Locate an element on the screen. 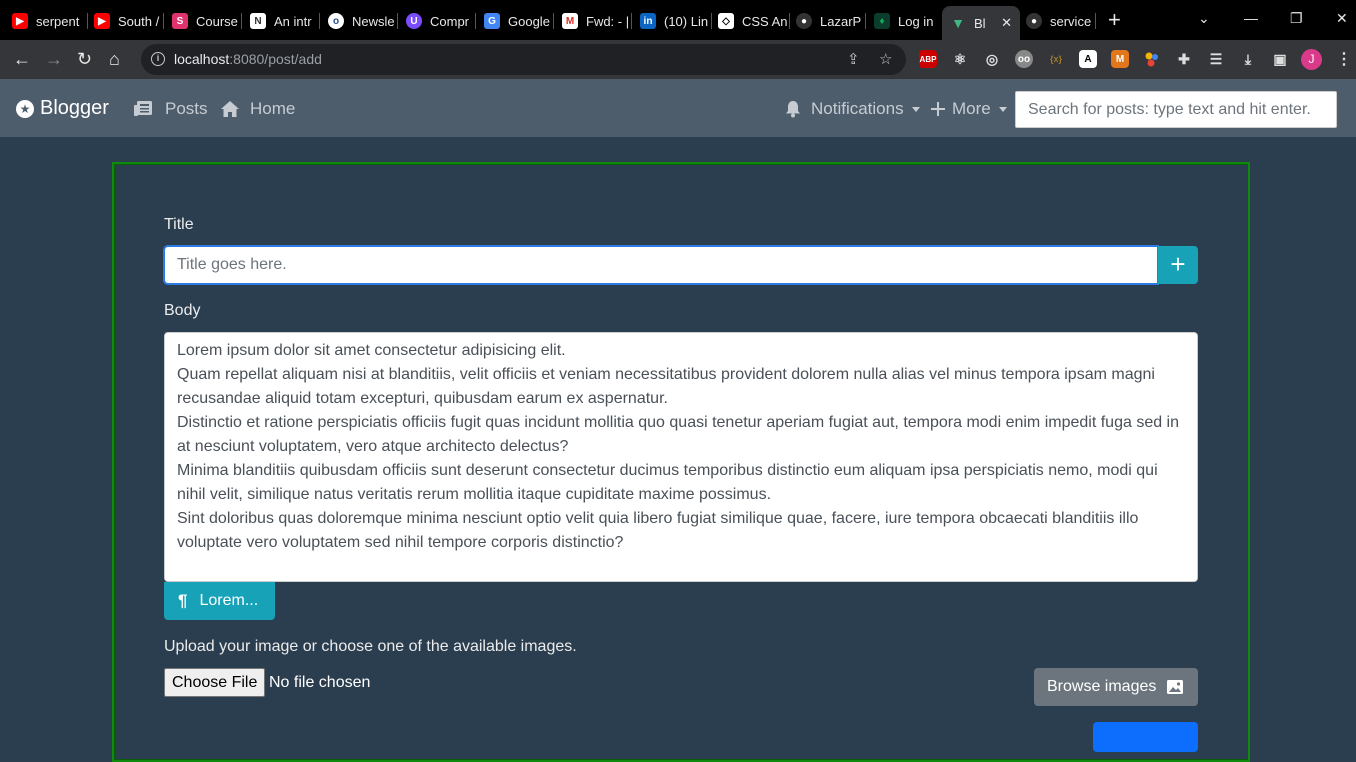 The image size is (1356, 762). browser-tab: U Compr is located at coordinates (441, 21).